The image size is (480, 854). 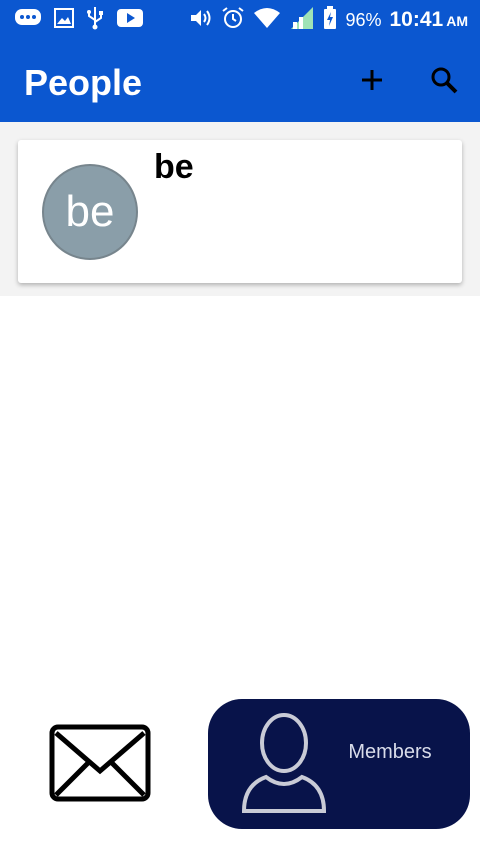 I want to click on page-title: People, so click(x=83, y=82).